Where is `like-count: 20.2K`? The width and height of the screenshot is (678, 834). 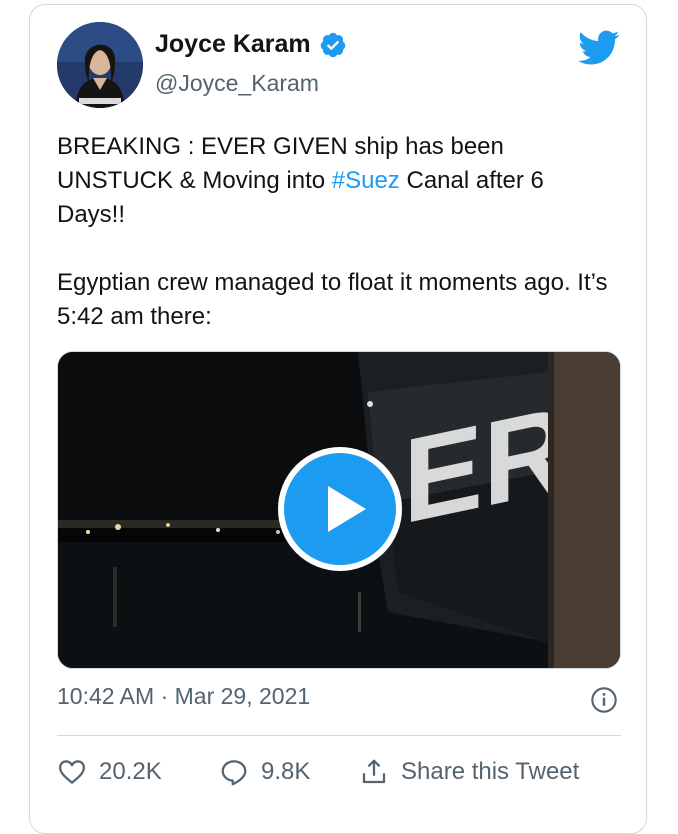 like-count: 20.2K is located at coordinates (130, 771).